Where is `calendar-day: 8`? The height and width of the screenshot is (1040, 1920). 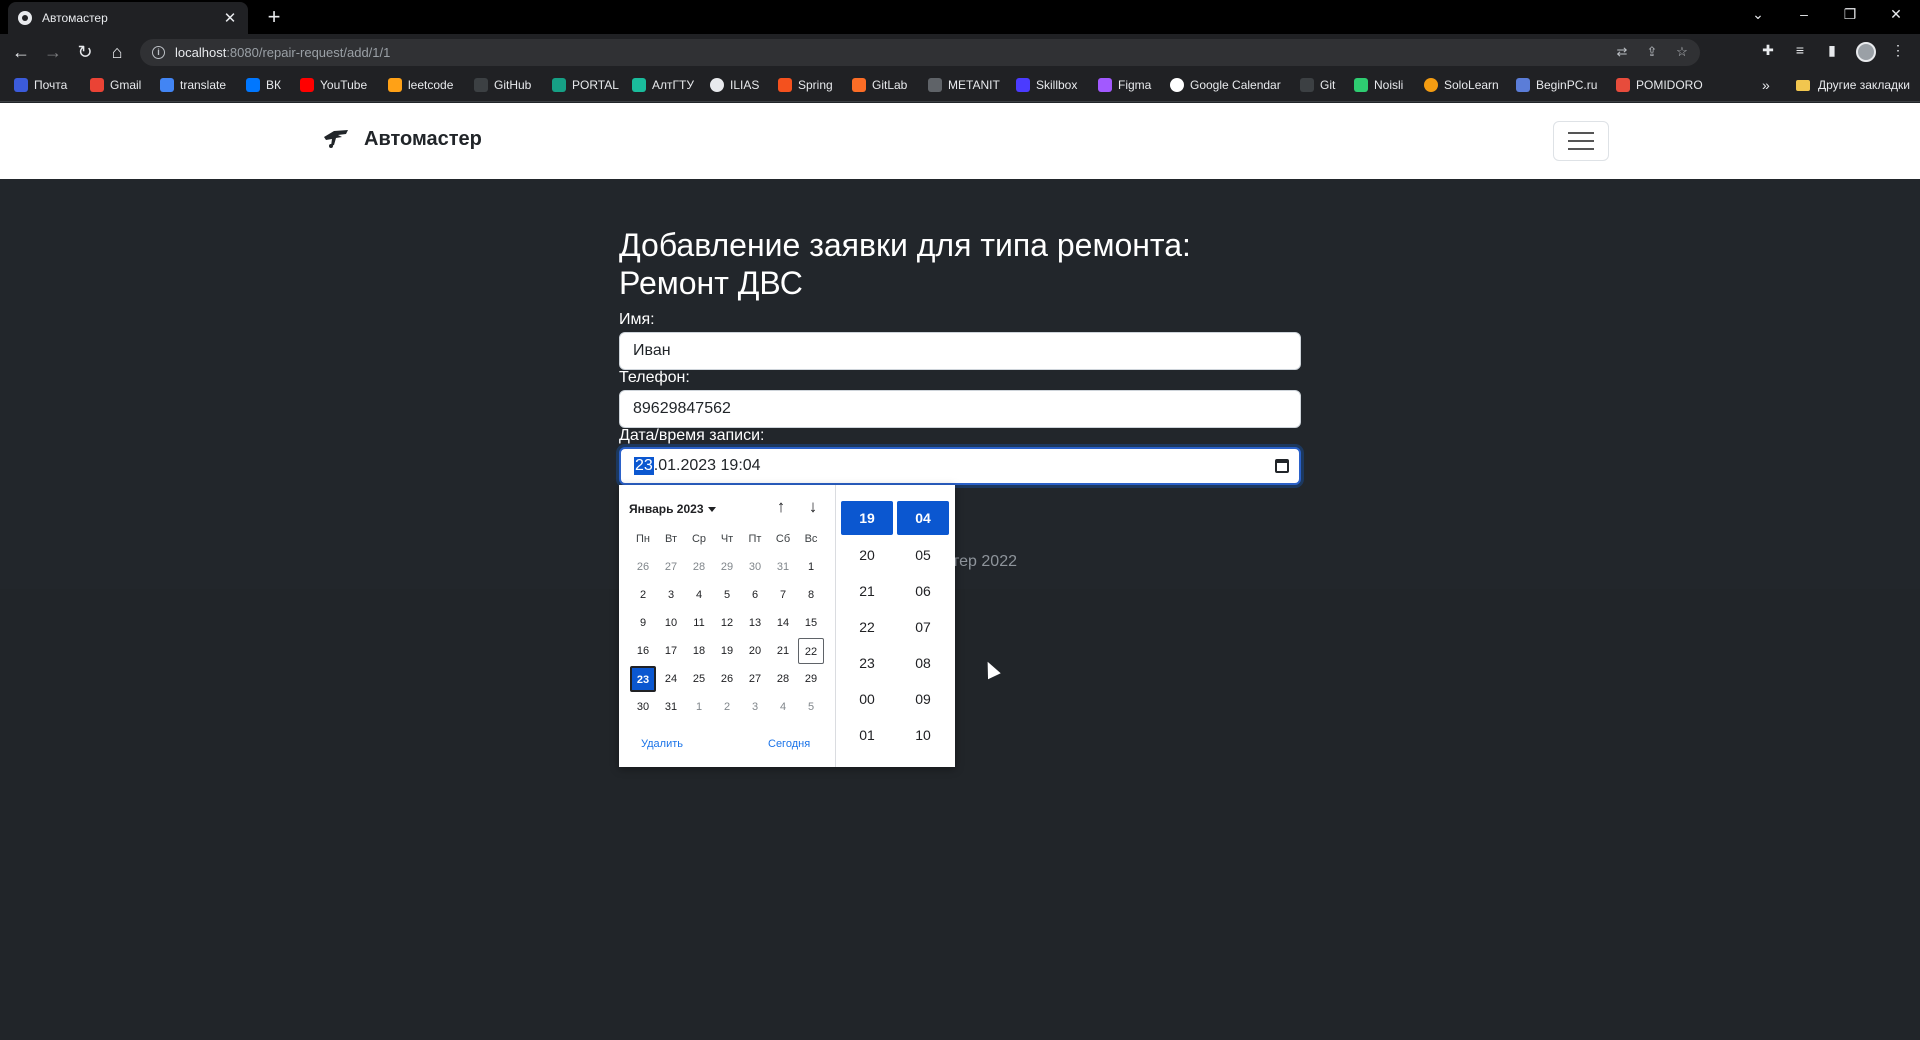 calendar-day: 8 is located at coordinates (811, 595).